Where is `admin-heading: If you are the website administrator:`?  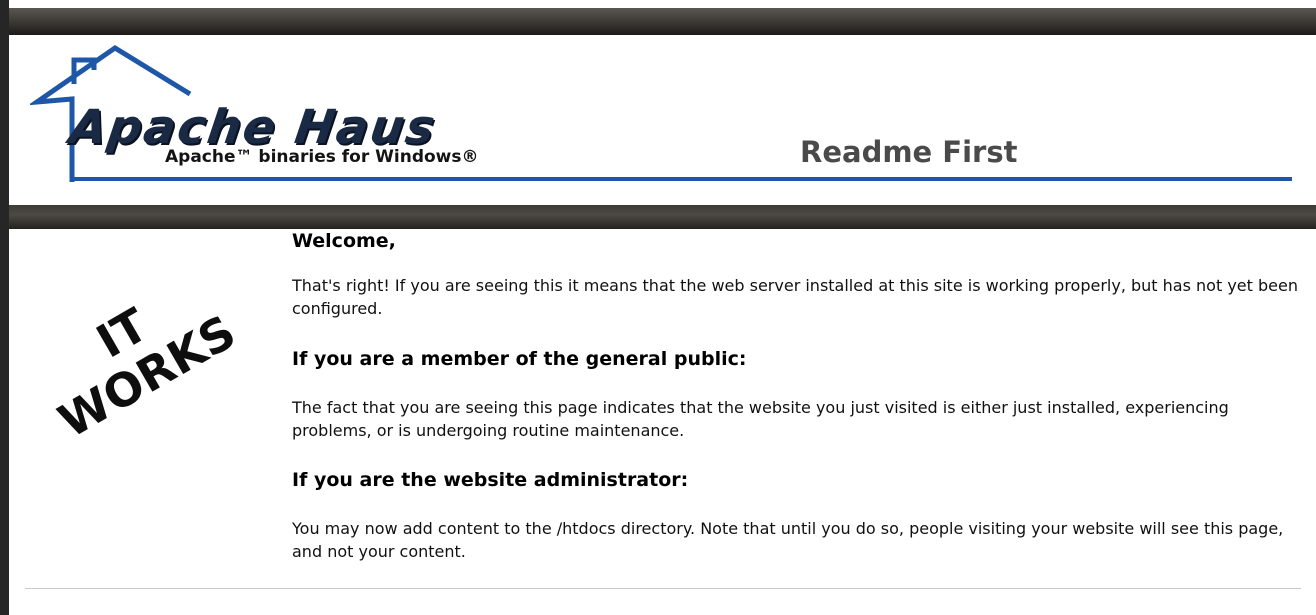
admin-heading: If you are the website administrator: is located at coordinates (490, 480).